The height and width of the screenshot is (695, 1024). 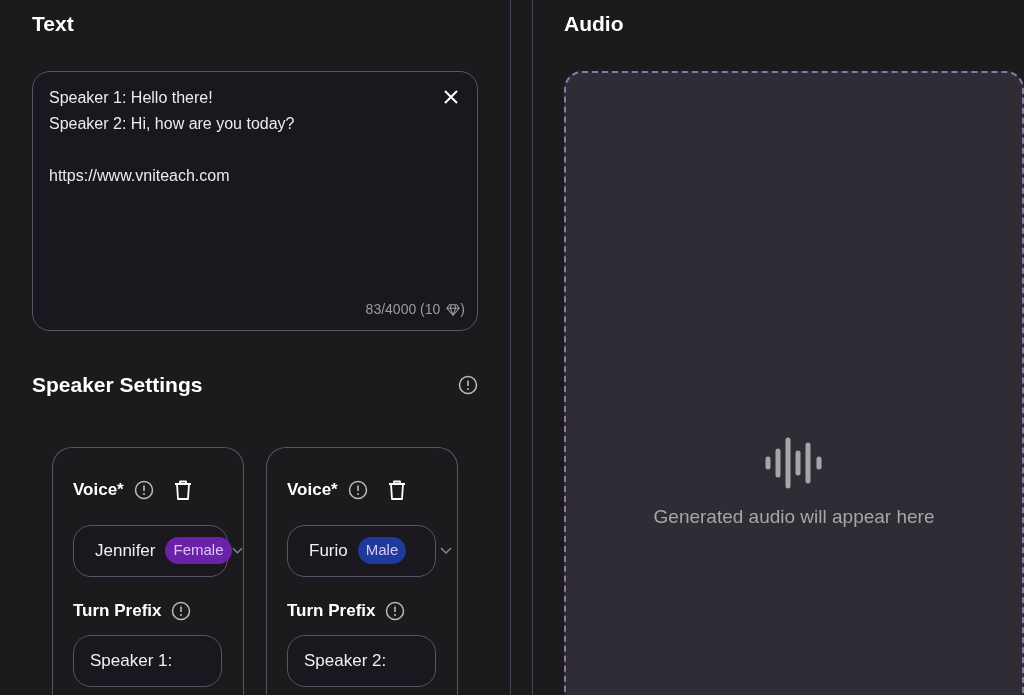 What do you see at coordinates (794, 517) in the screenshot?
I see `empty-state-message: Generated audio will appear here` at bounding box center [794, 517].